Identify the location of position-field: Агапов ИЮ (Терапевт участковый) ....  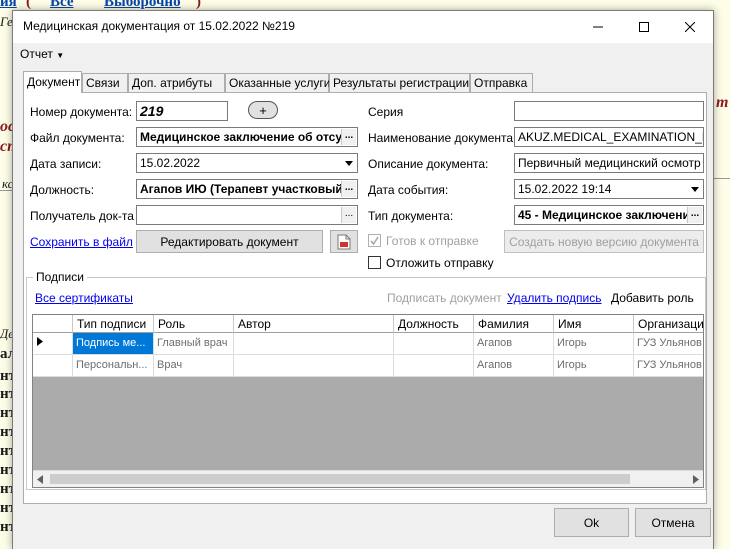
(247, 189).